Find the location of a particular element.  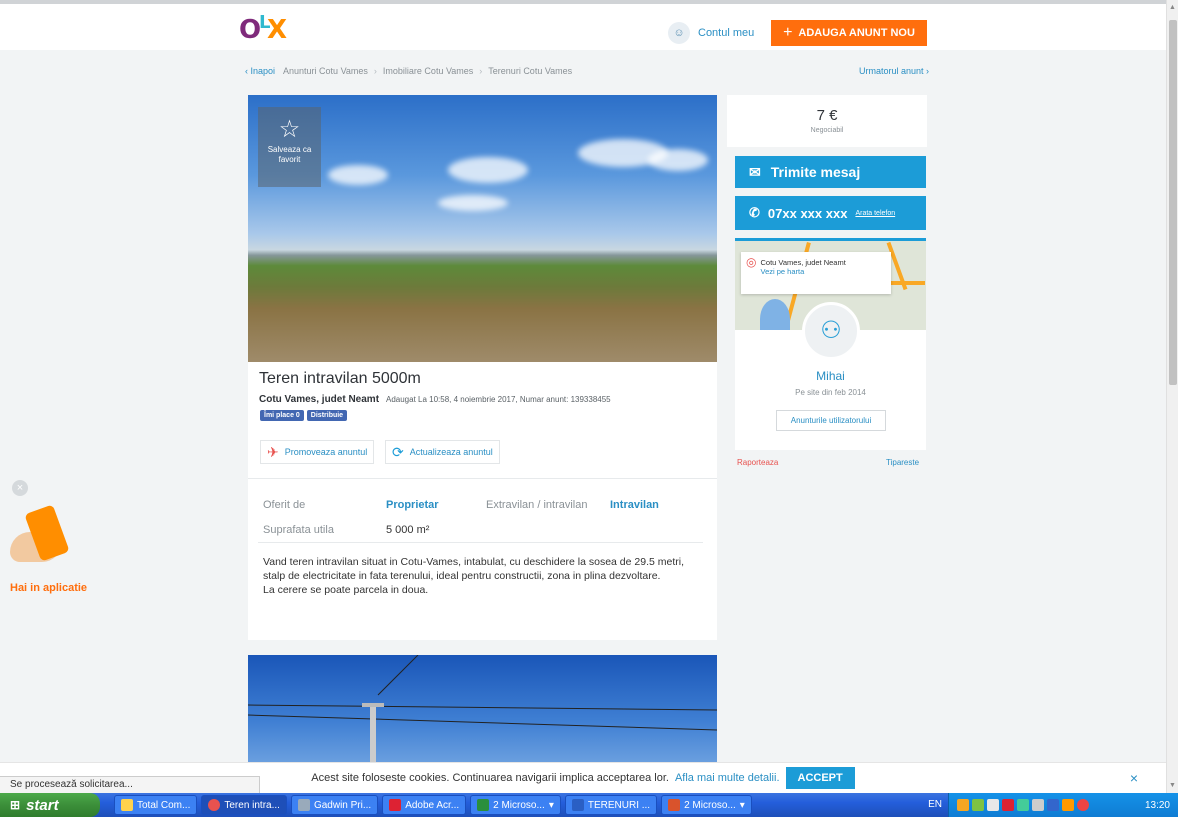

zone-value: Intravilan is located at coordinates (634, 505).